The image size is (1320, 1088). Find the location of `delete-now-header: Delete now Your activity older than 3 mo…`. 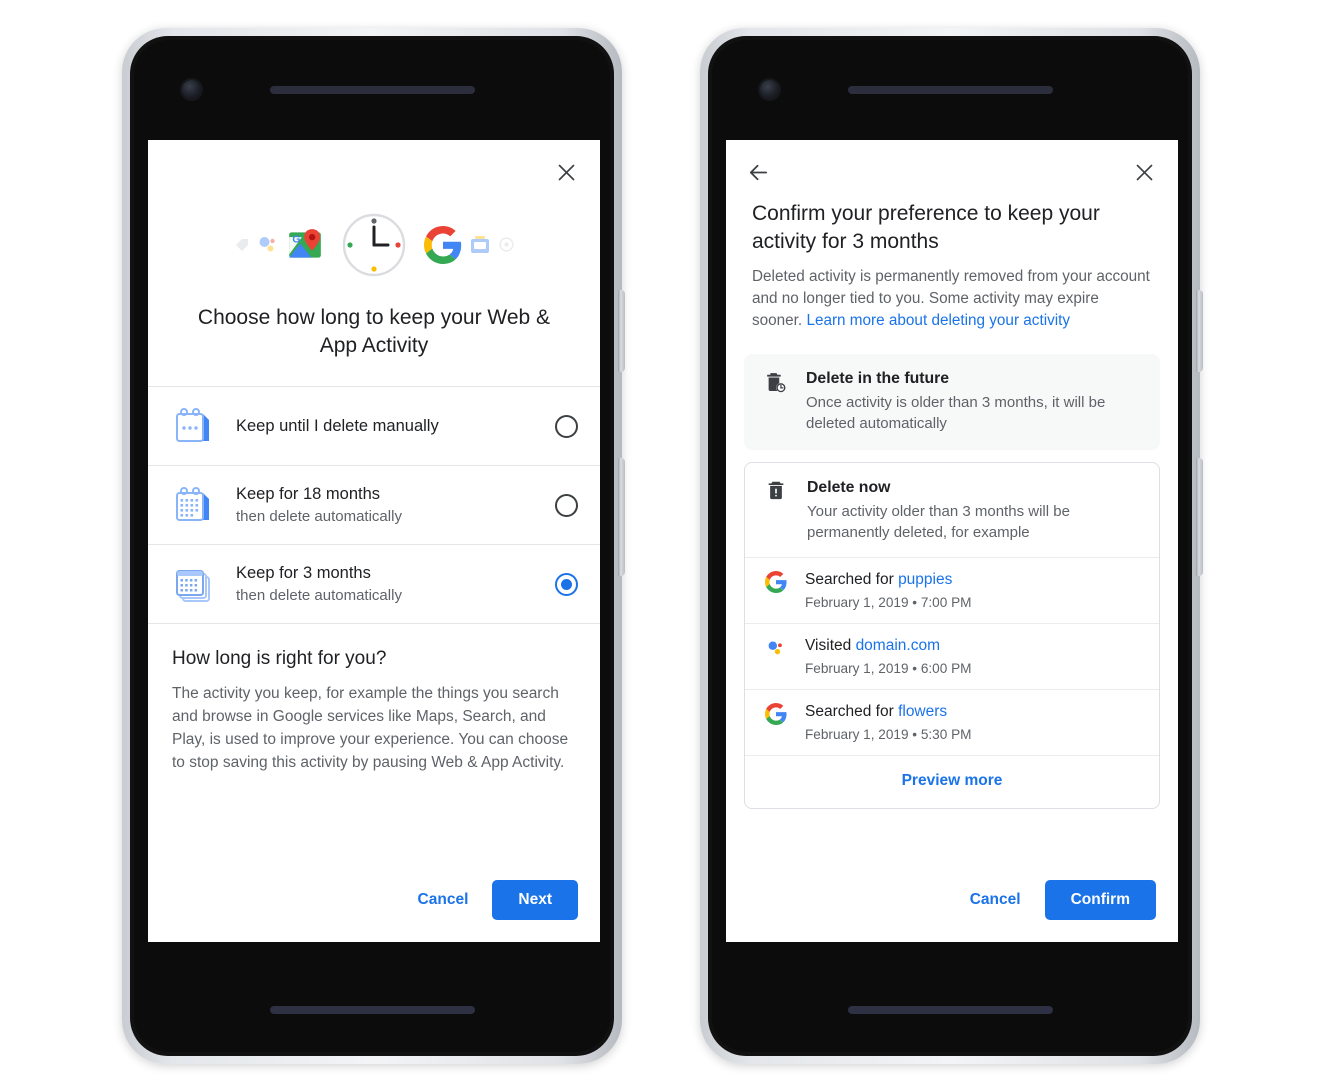

delete-now-header: Delete now Your activity older than 3 mo… is located at coordinates (952, 510).